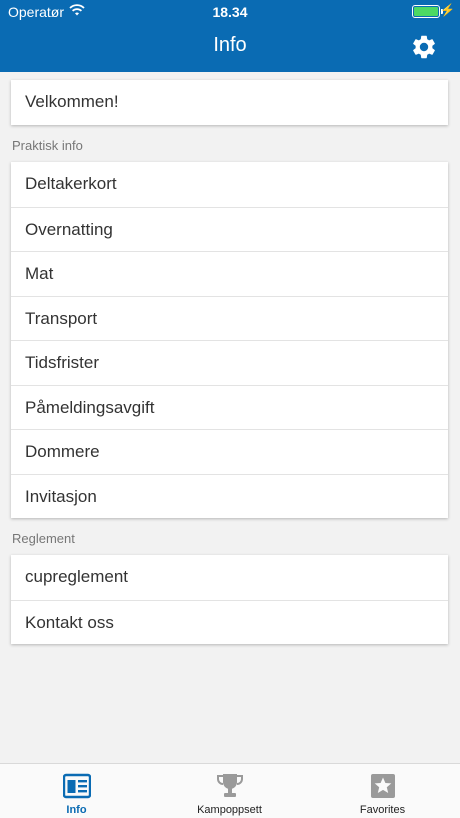  I want to click on gear-icon, so click(424, 47).